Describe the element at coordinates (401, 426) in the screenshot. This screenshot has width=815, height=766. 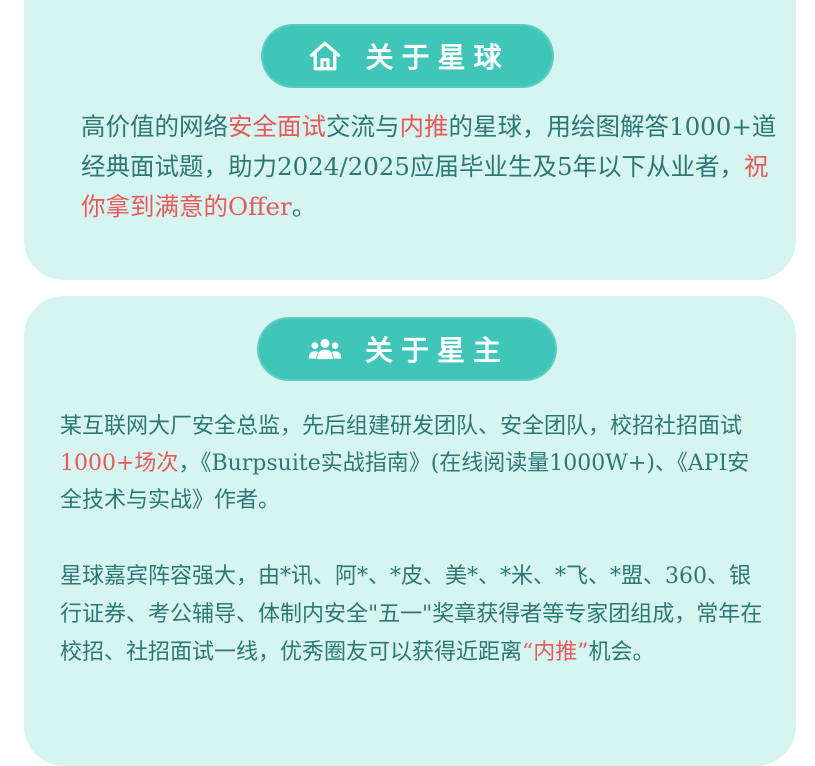
I see `text: 某互联网大厂安全总监，先后组建研发团队、安全团队，校招社招面试` at that location.